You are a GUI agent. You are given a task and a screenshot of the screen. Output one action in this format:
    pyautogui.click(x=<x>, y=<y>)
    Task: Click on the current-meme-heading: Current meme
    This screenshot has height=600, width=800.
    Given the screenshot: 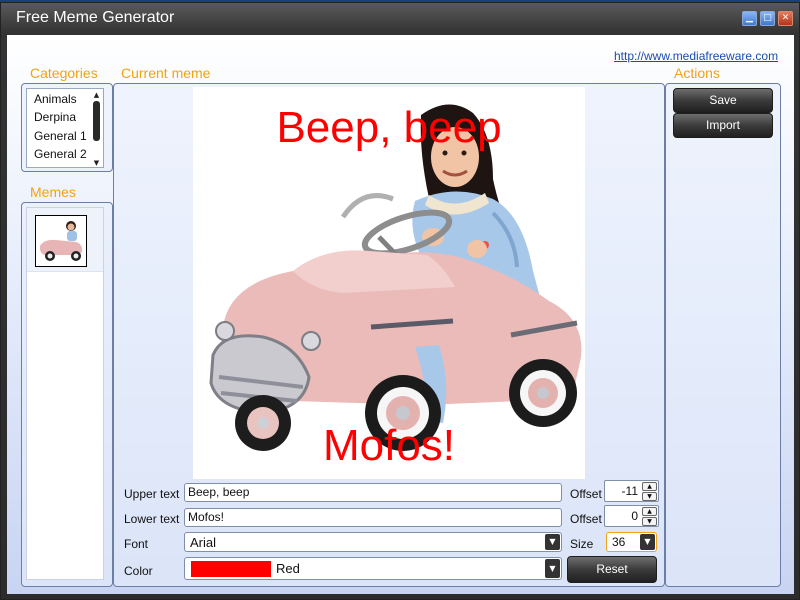 What is the action you would take?
    pyautogui.click(x=166, y=73)
    